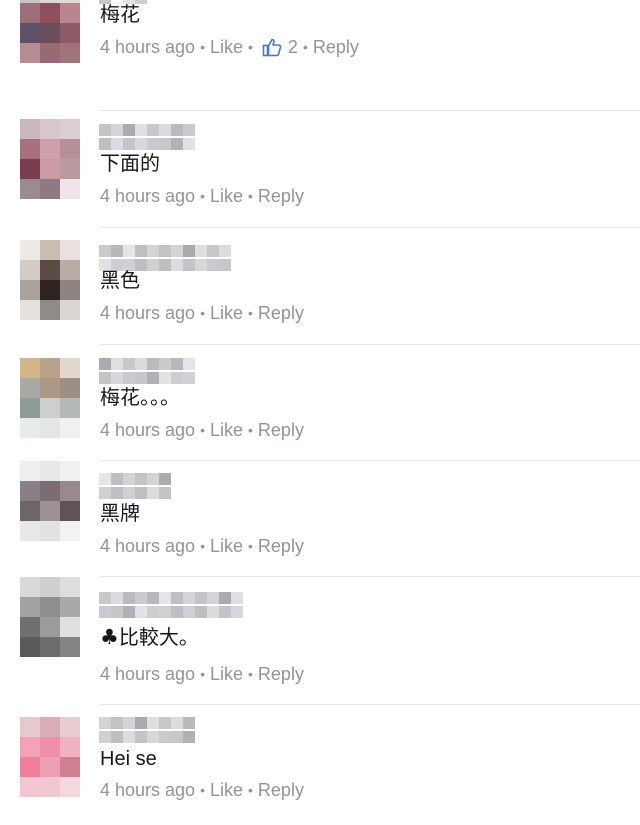 The height and width of the screenshot is (825, 640). I want to click on comment-item: Hei se 4 hours ago • Like • Reply, so click(320, 765).